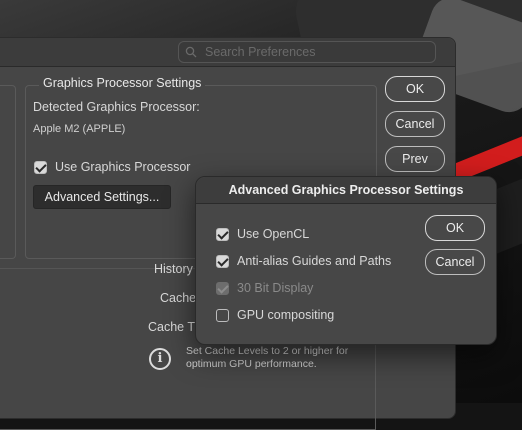  Describe the element at coordinates (40, 167) in the screenshot. I see `use-gpu-checkbox` at that location.